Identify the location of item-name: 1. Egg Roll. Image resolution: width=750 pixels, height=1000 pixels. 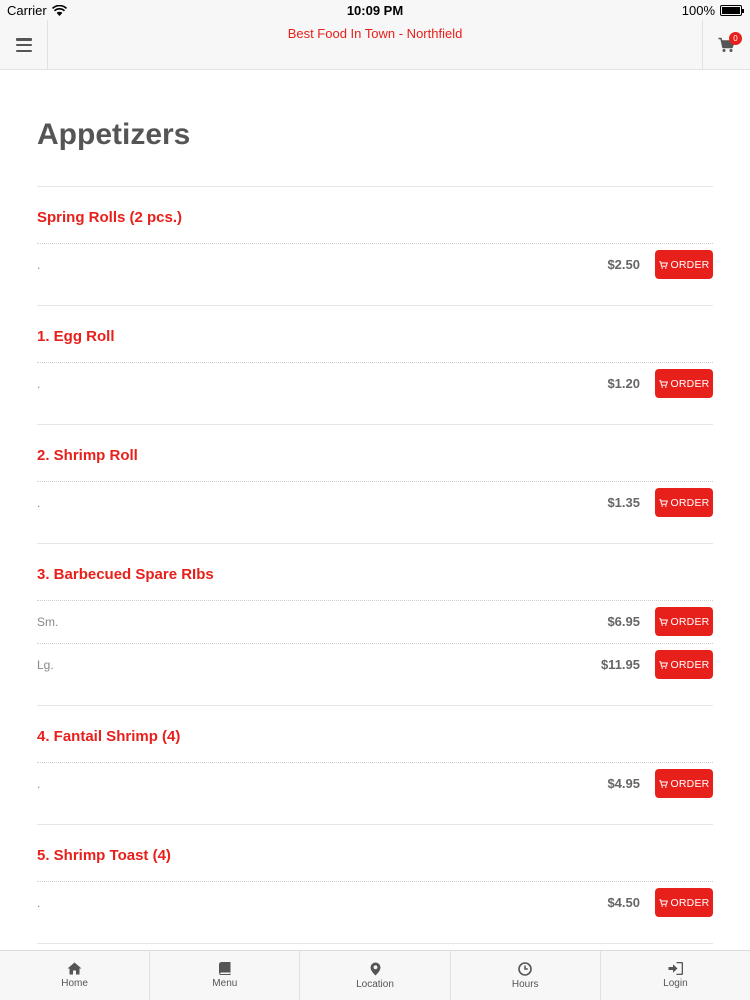
(76, 336).